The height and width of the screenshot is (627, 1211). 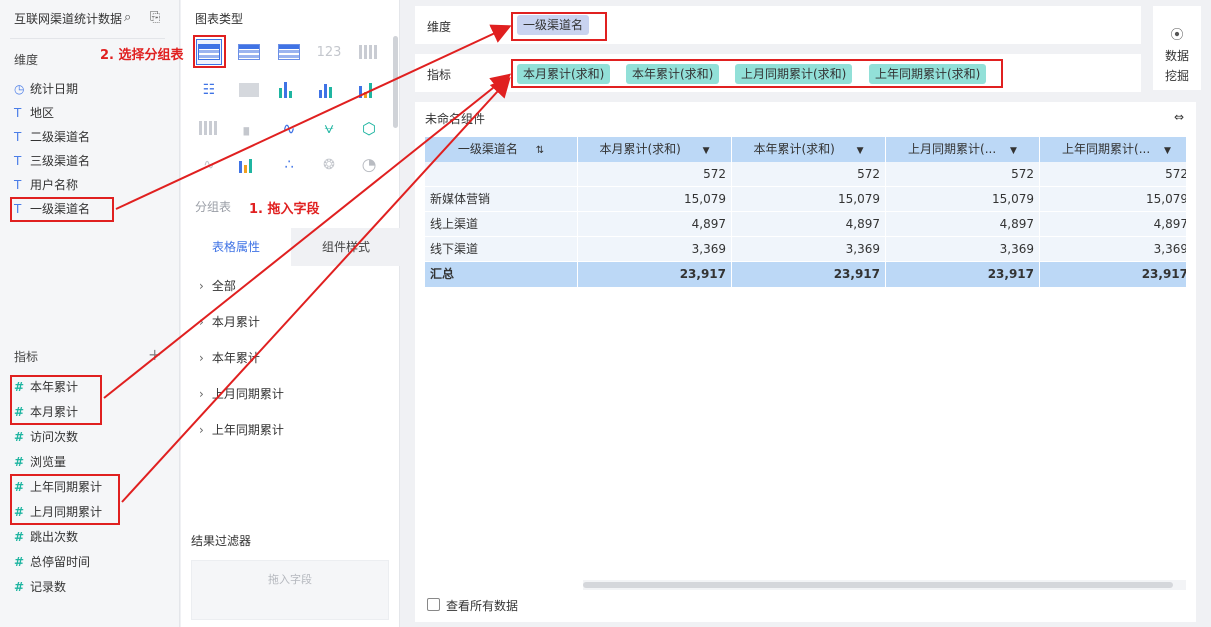 What do you see at coordinates (60, 137) in the screenshot?
I see `field-label: 二级渠道名` at bounding box center [60, 137].